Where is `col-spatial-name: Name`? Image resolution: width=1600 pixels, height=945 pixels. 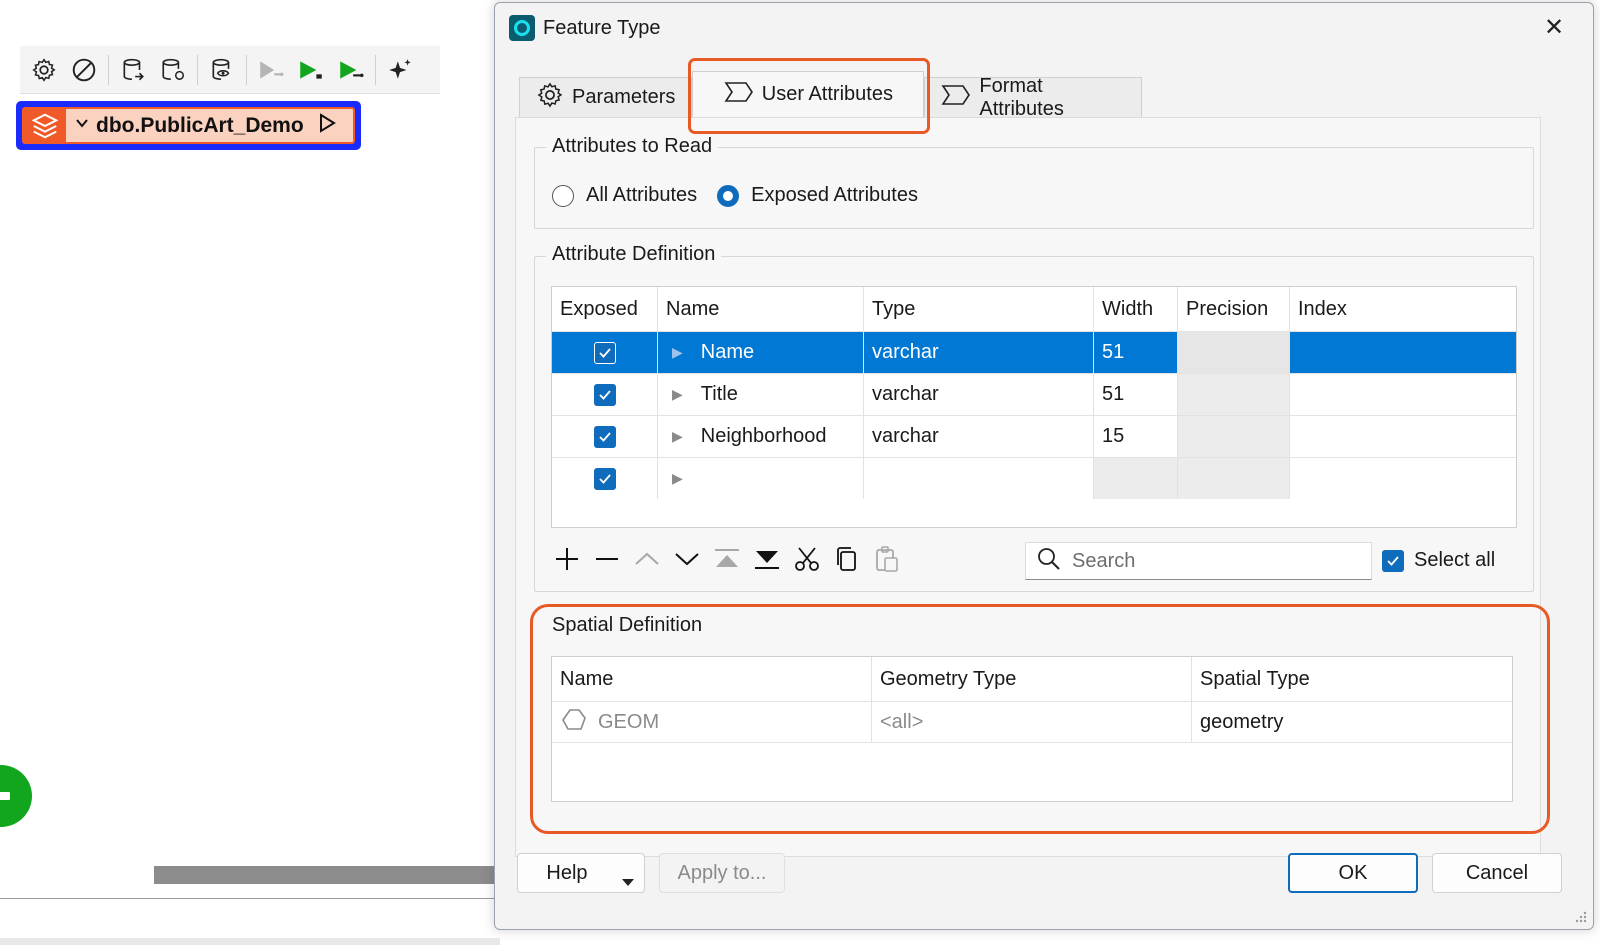
col-spatial-name: Name is located at coordinates (712, 679).